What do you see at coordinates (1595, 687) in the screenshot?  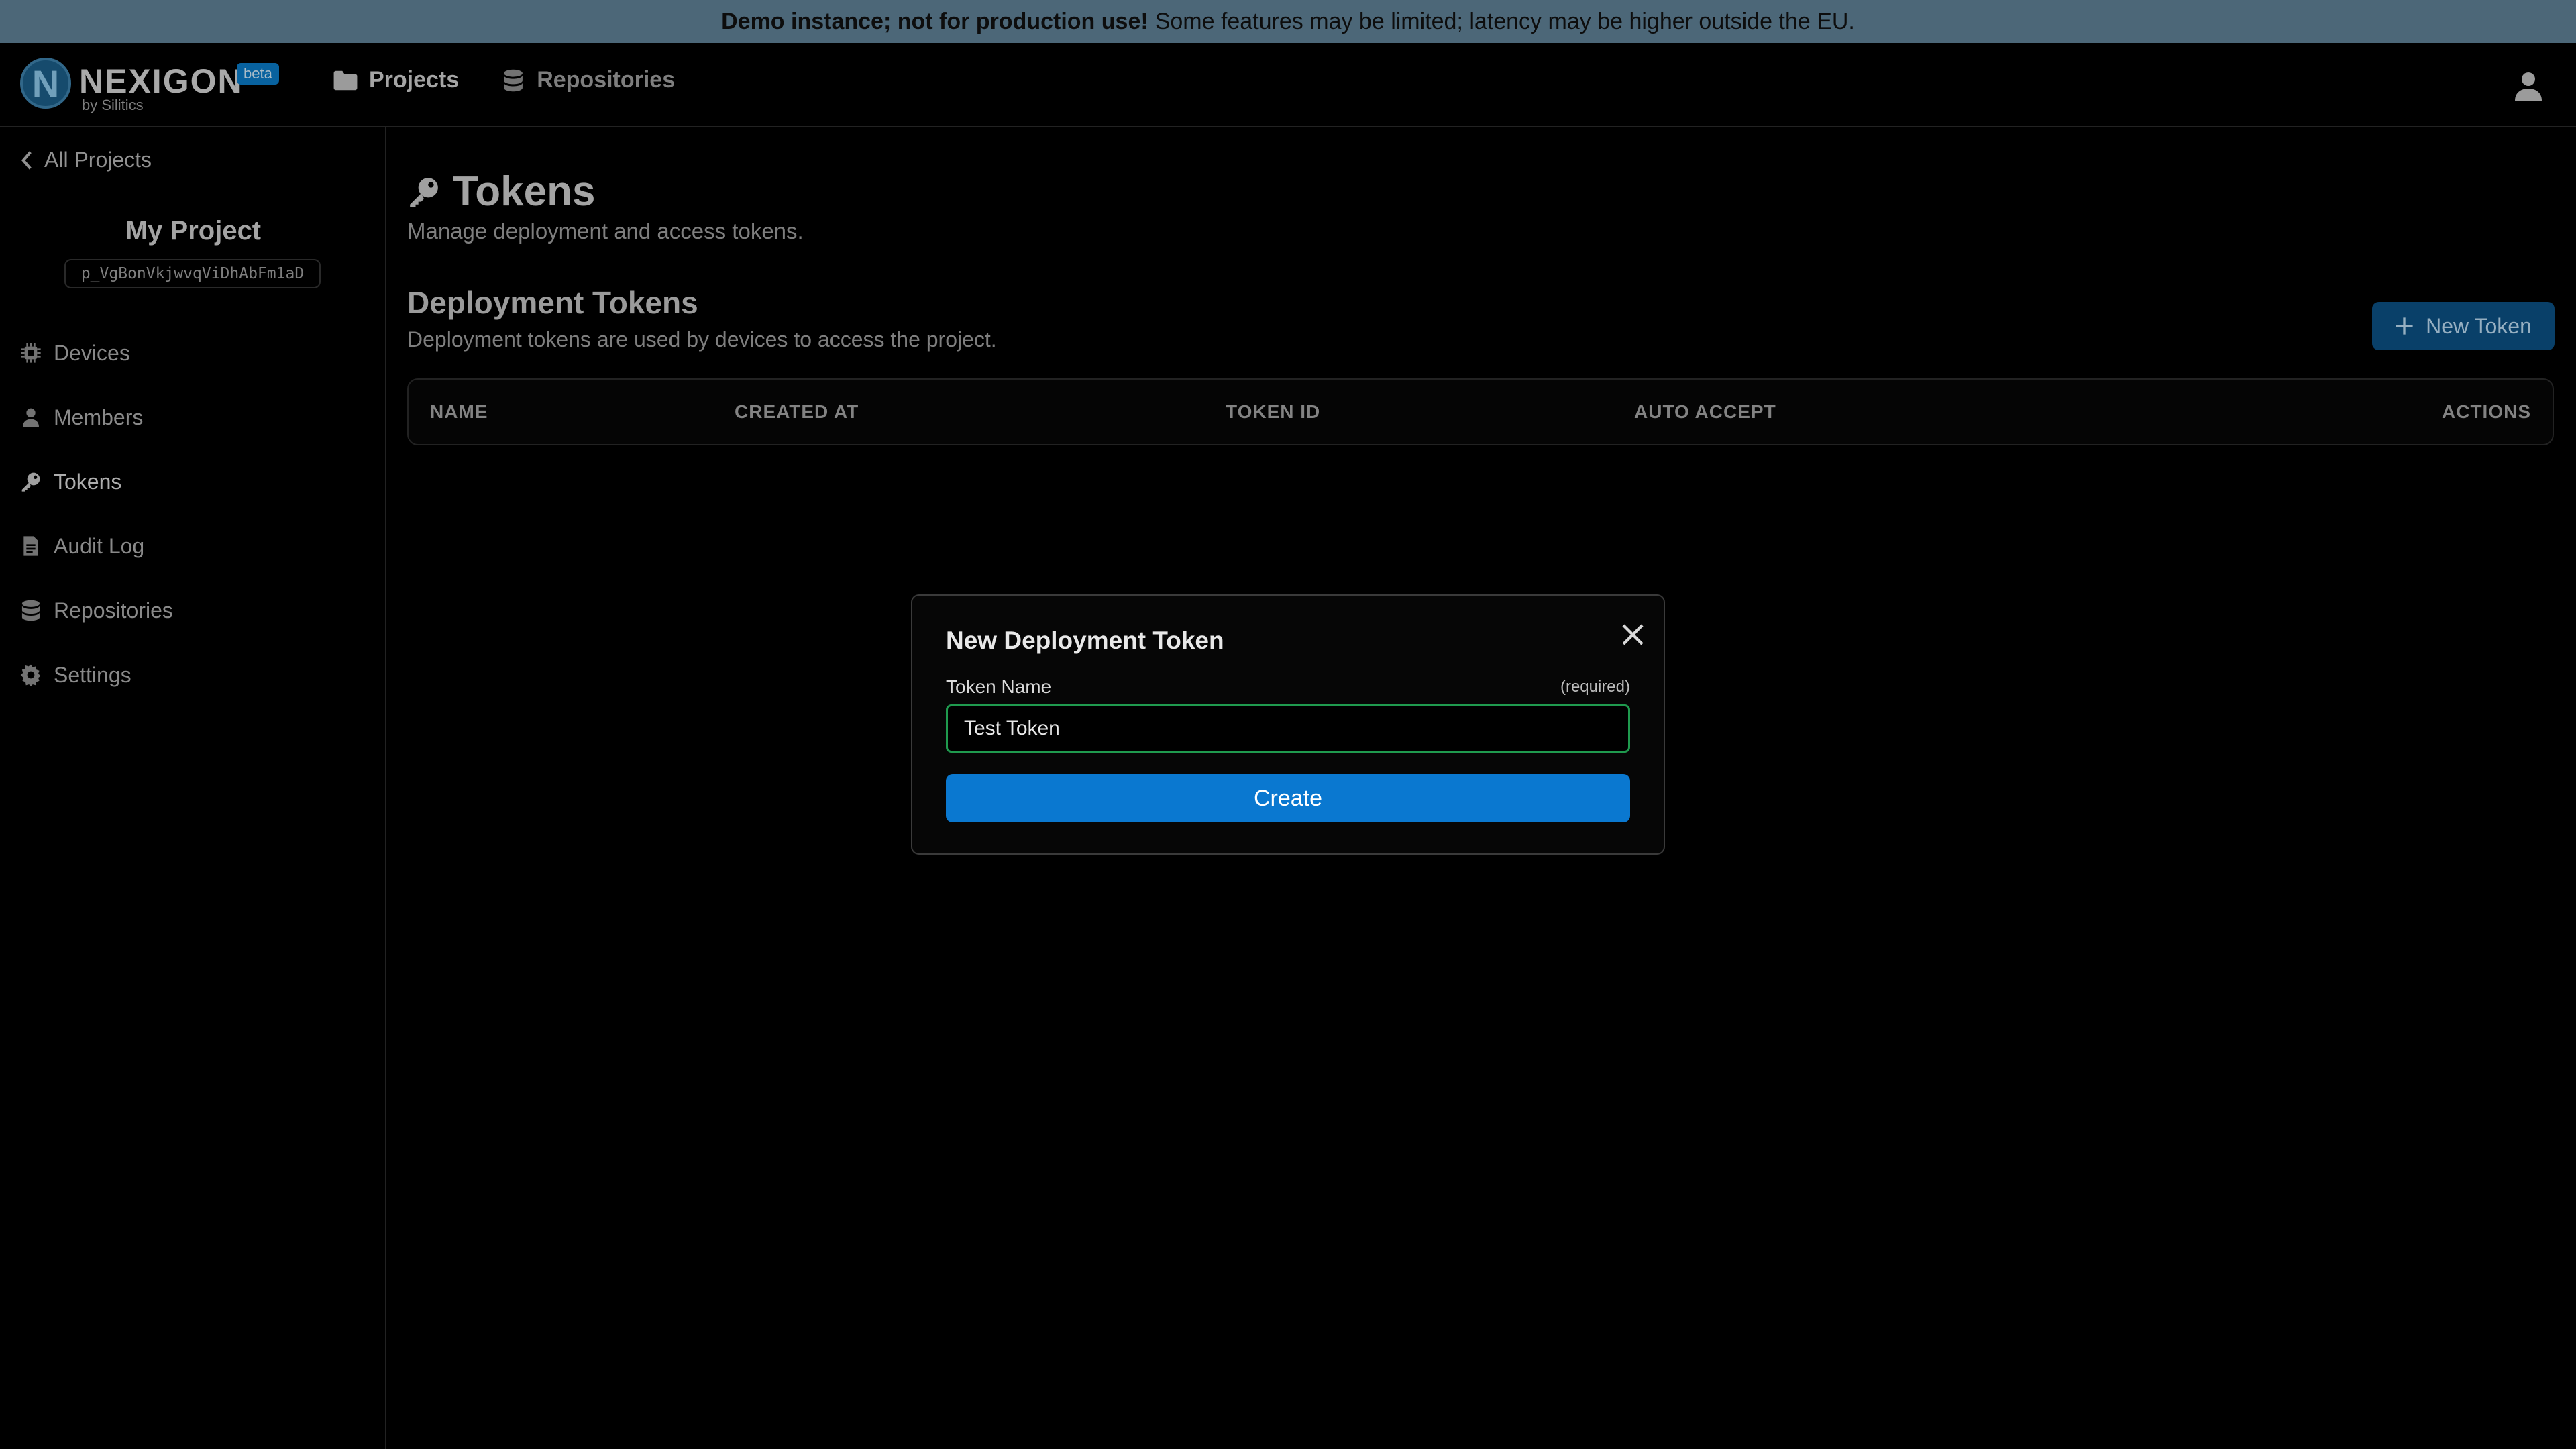 I see `required-hint: (required)` at bounding box center [1595, 687].